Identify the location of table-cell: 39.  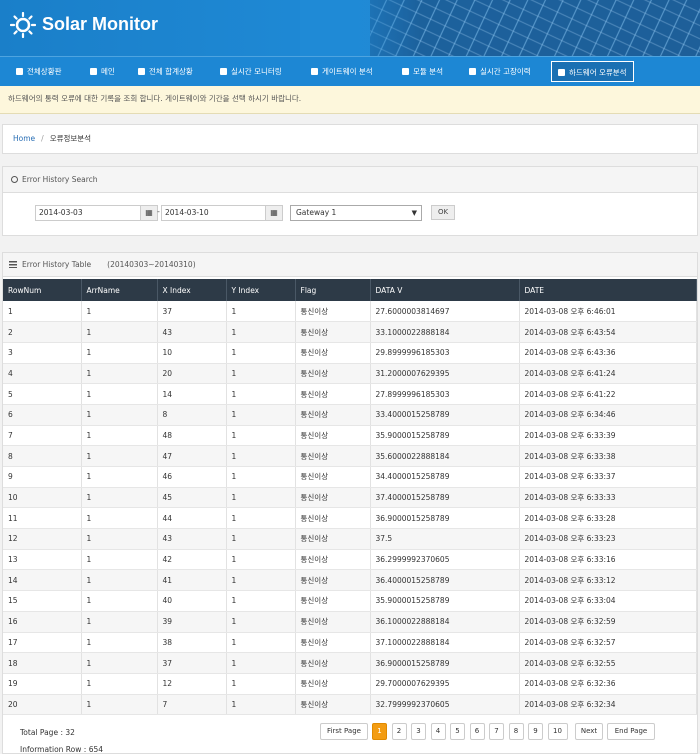
(192, 622).